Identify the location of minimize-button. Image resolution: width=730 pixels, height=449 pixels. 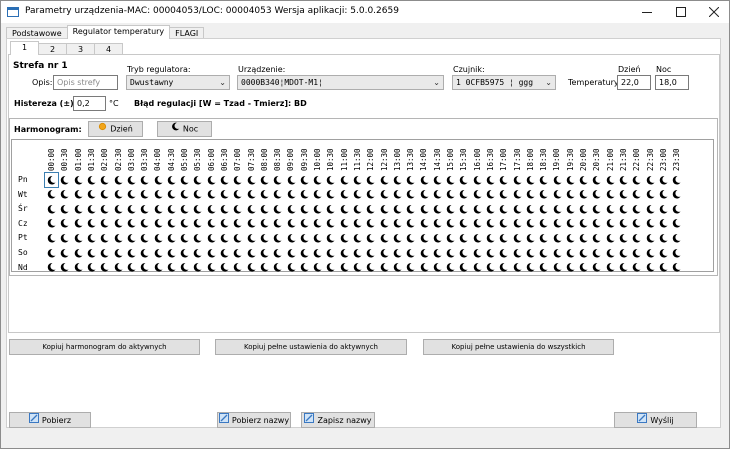
(646, 12).